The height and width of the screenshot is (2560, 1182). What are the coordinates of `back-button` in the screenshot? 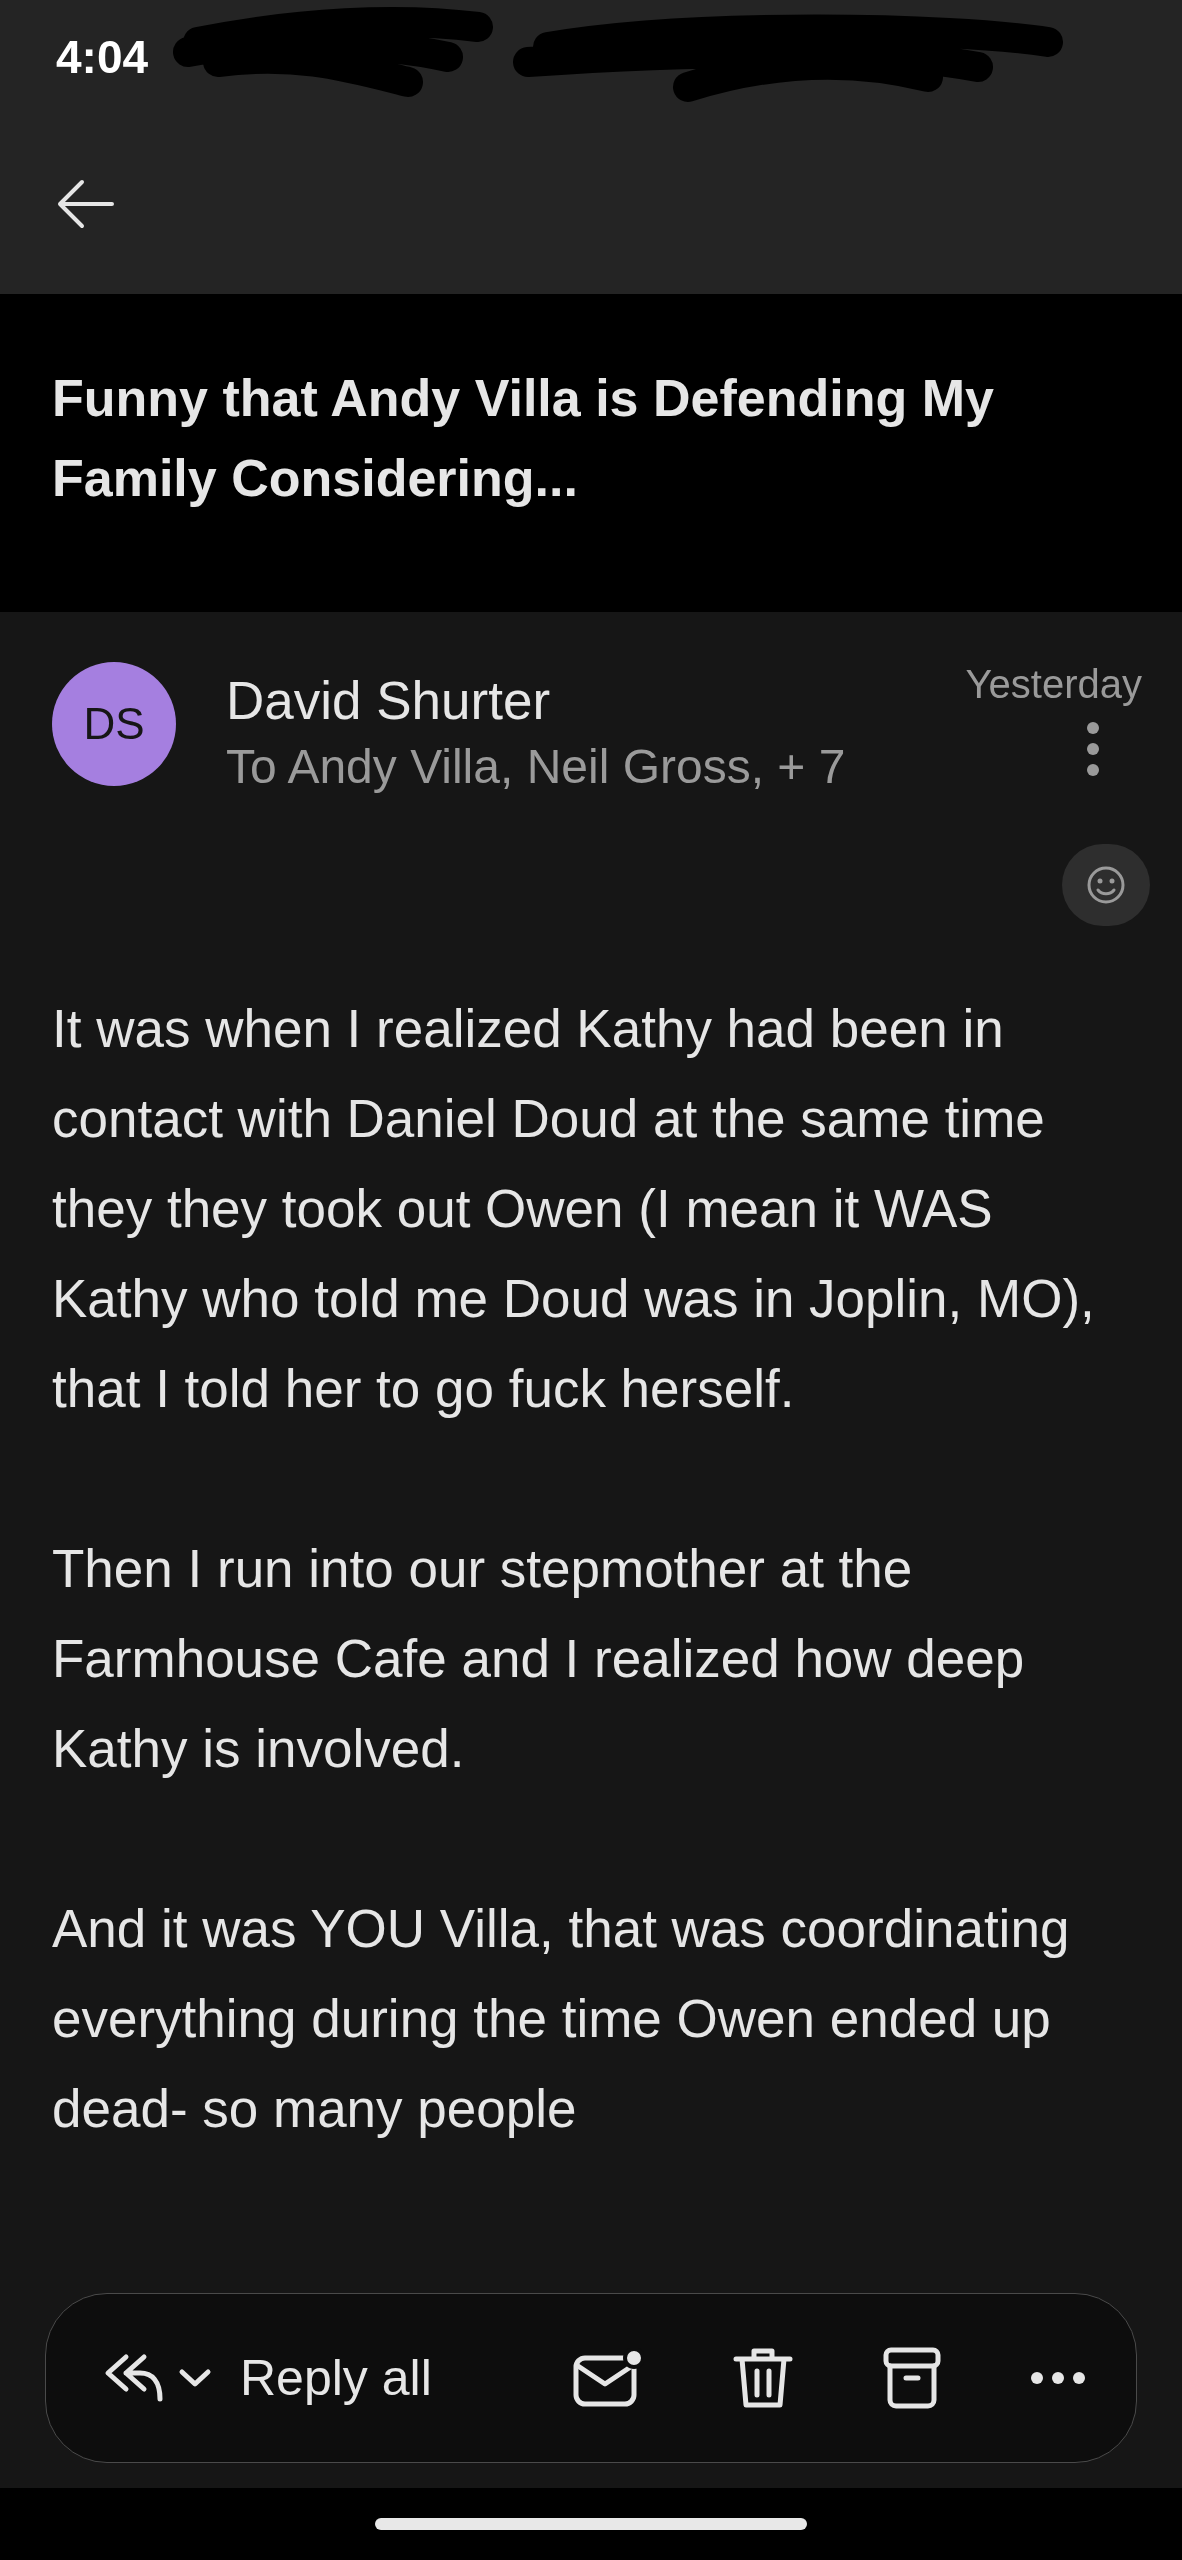 It's located at (86, 204).